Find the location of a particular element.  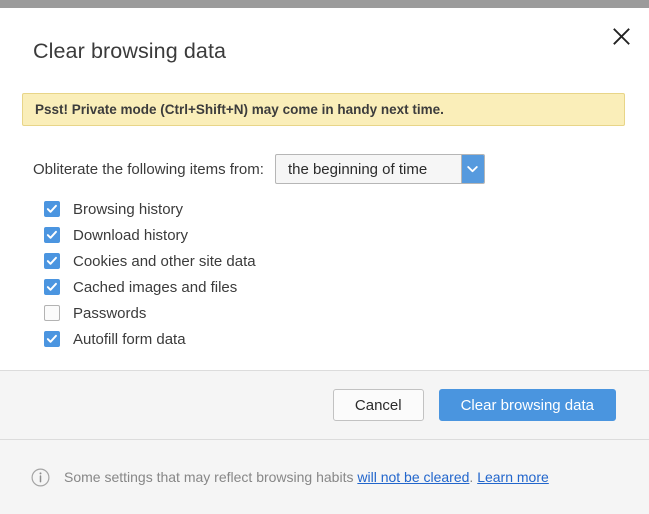

checkbox-label: Cookies and other site data is located at coordinates (164, 261).